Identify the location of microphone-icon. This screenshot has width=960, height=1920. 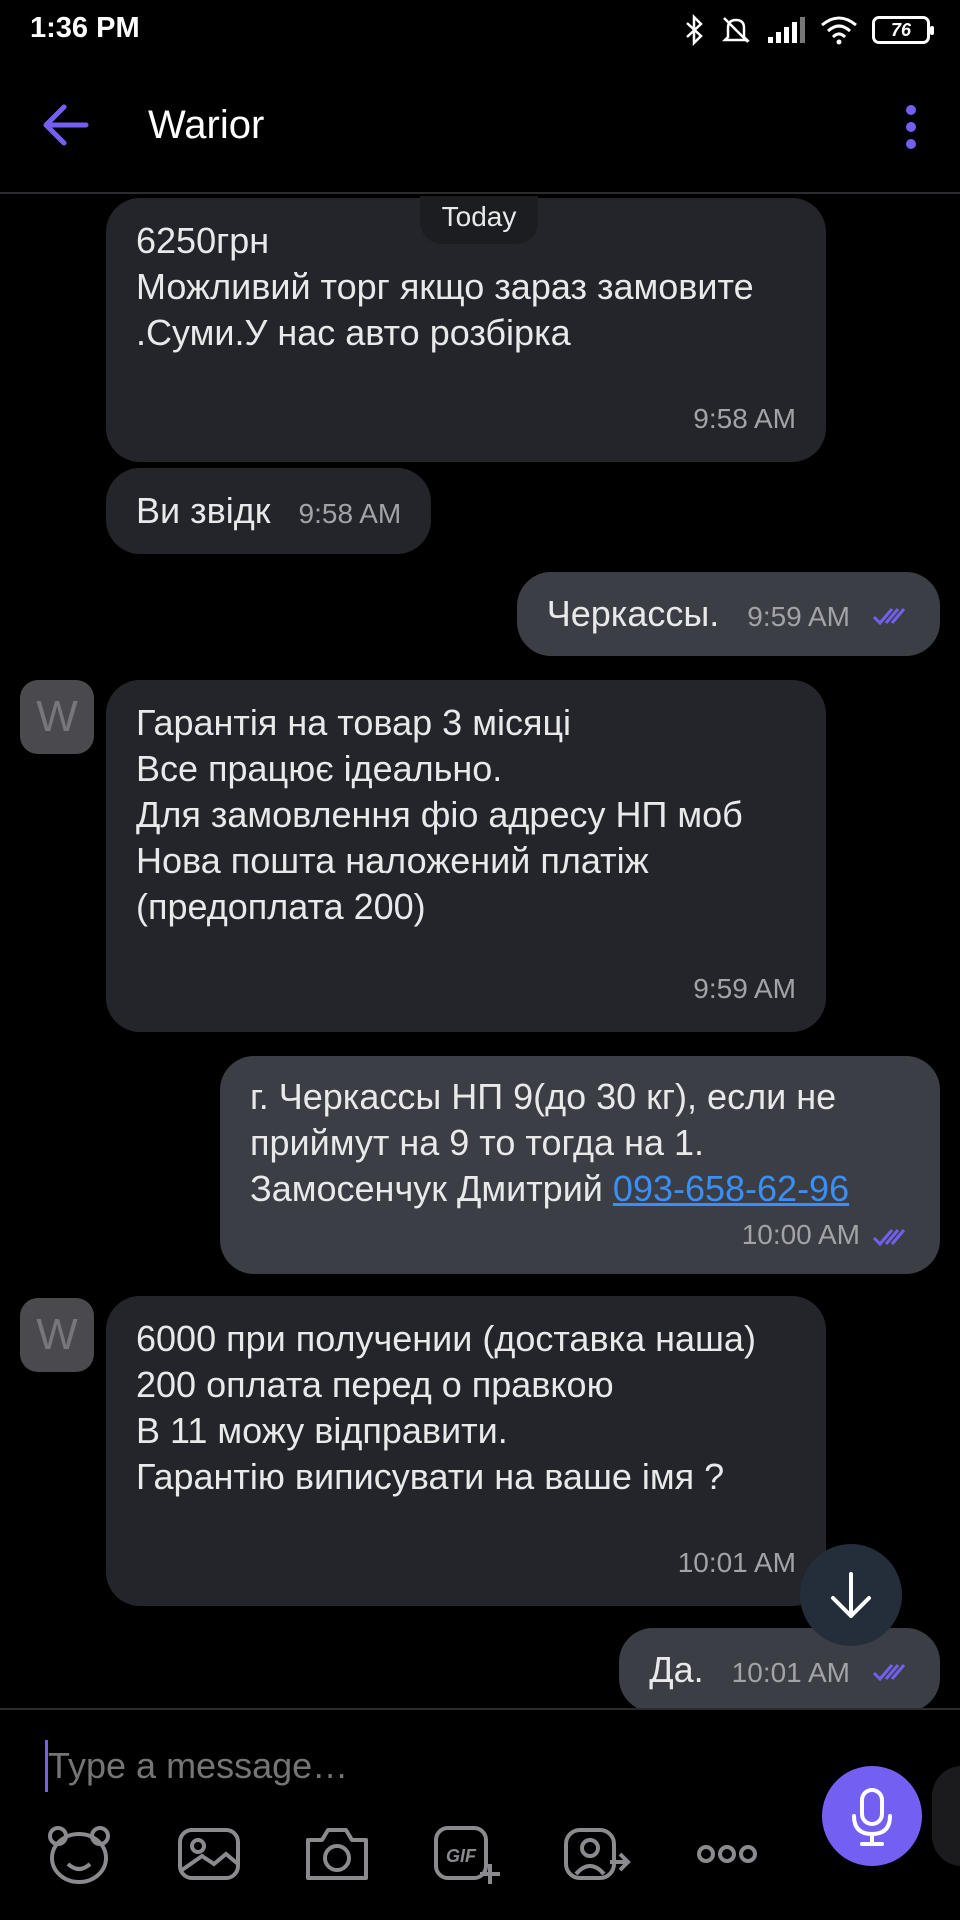
(872, 1817).